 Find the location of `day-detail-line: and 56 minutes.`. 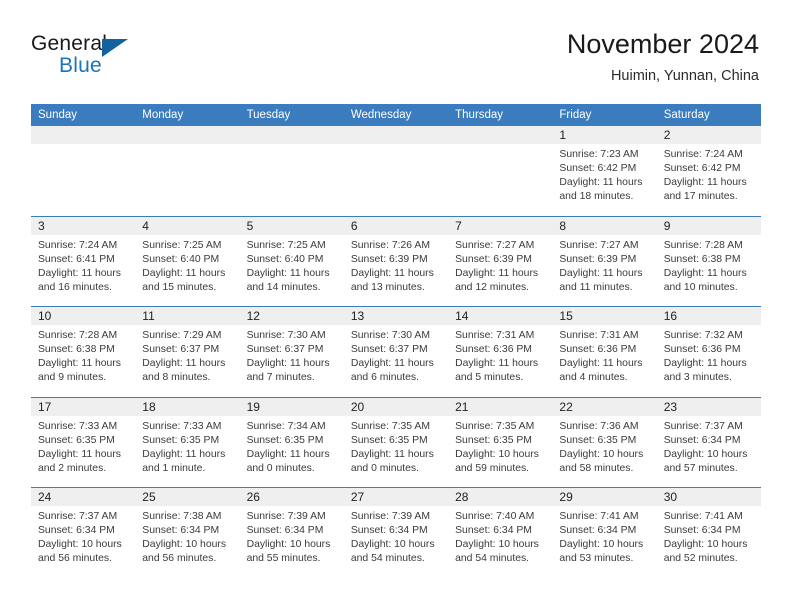

day-detail-line: and 56 minutes. is located at coordinates (179, 559).